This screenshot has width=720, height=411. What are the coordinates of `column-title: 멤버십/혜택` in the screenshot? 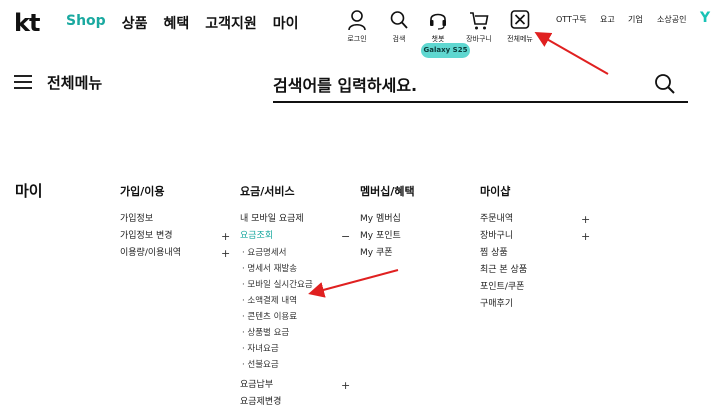 It's located at (387, 191).